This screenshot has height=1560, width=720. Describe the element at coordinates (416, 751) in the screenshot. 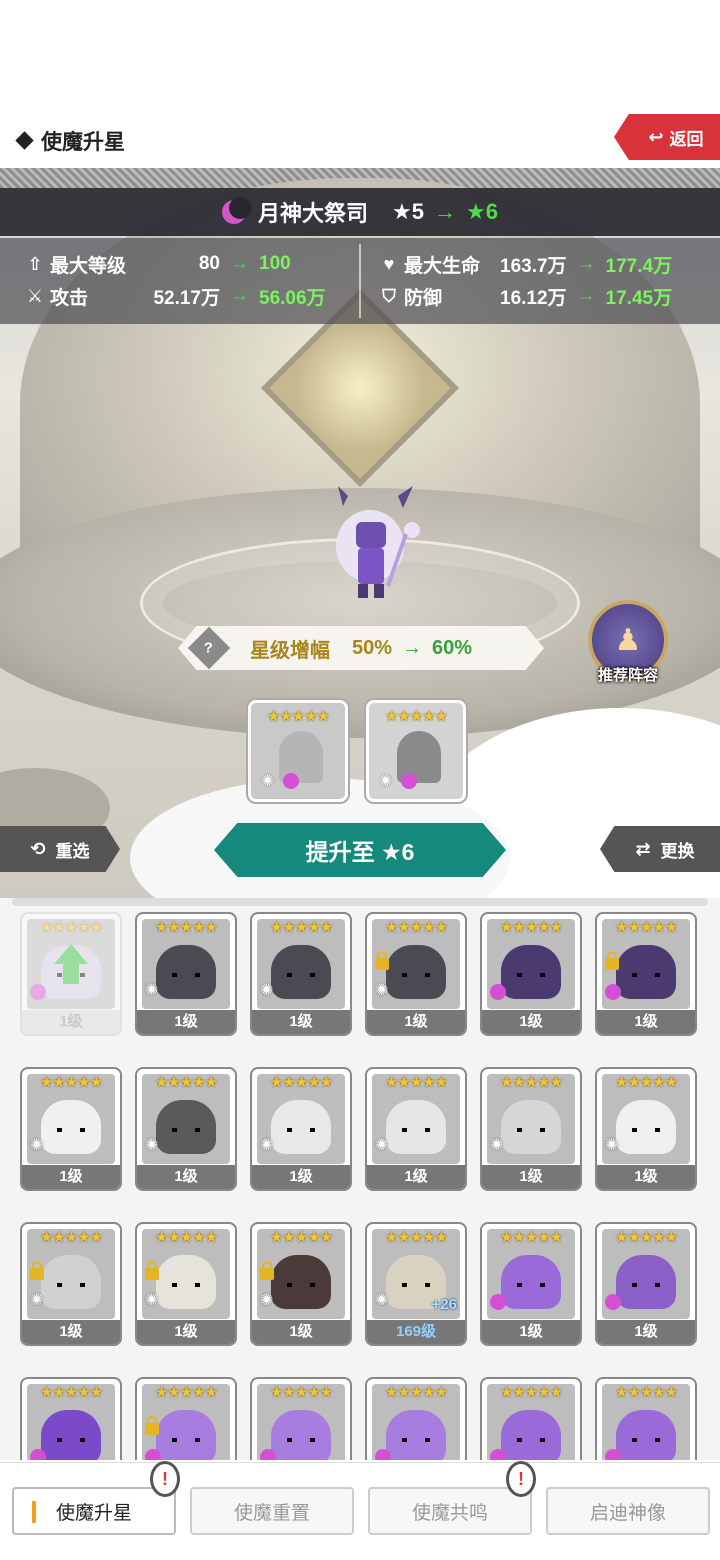

I see `material-slot-2: ★★★★★ ✺` at that location.